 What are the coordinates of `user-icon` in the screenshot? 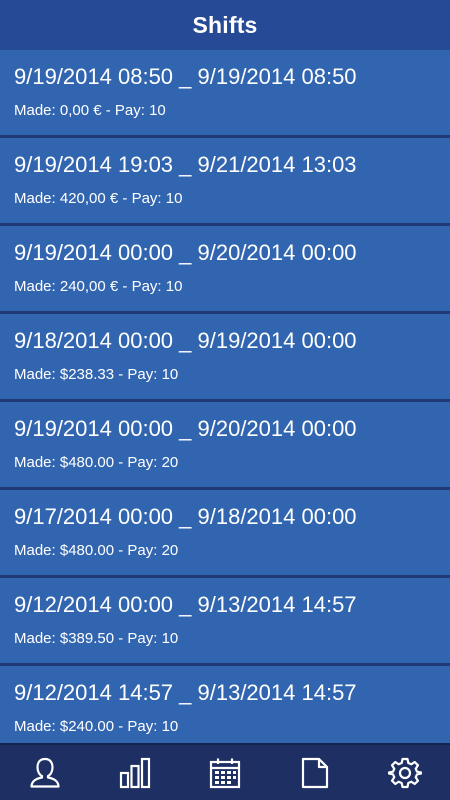 It's located at (45, 772).